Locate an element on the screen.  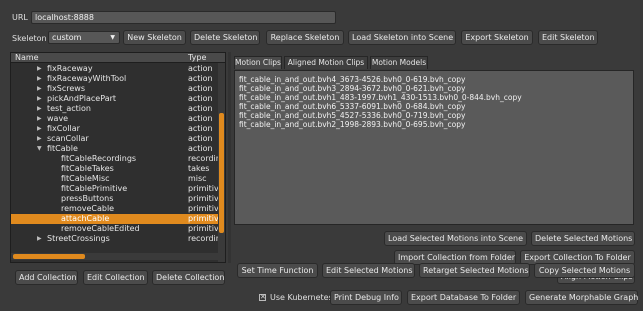
tree-row: pressButtons primitive is located at coordinates (114, 199).